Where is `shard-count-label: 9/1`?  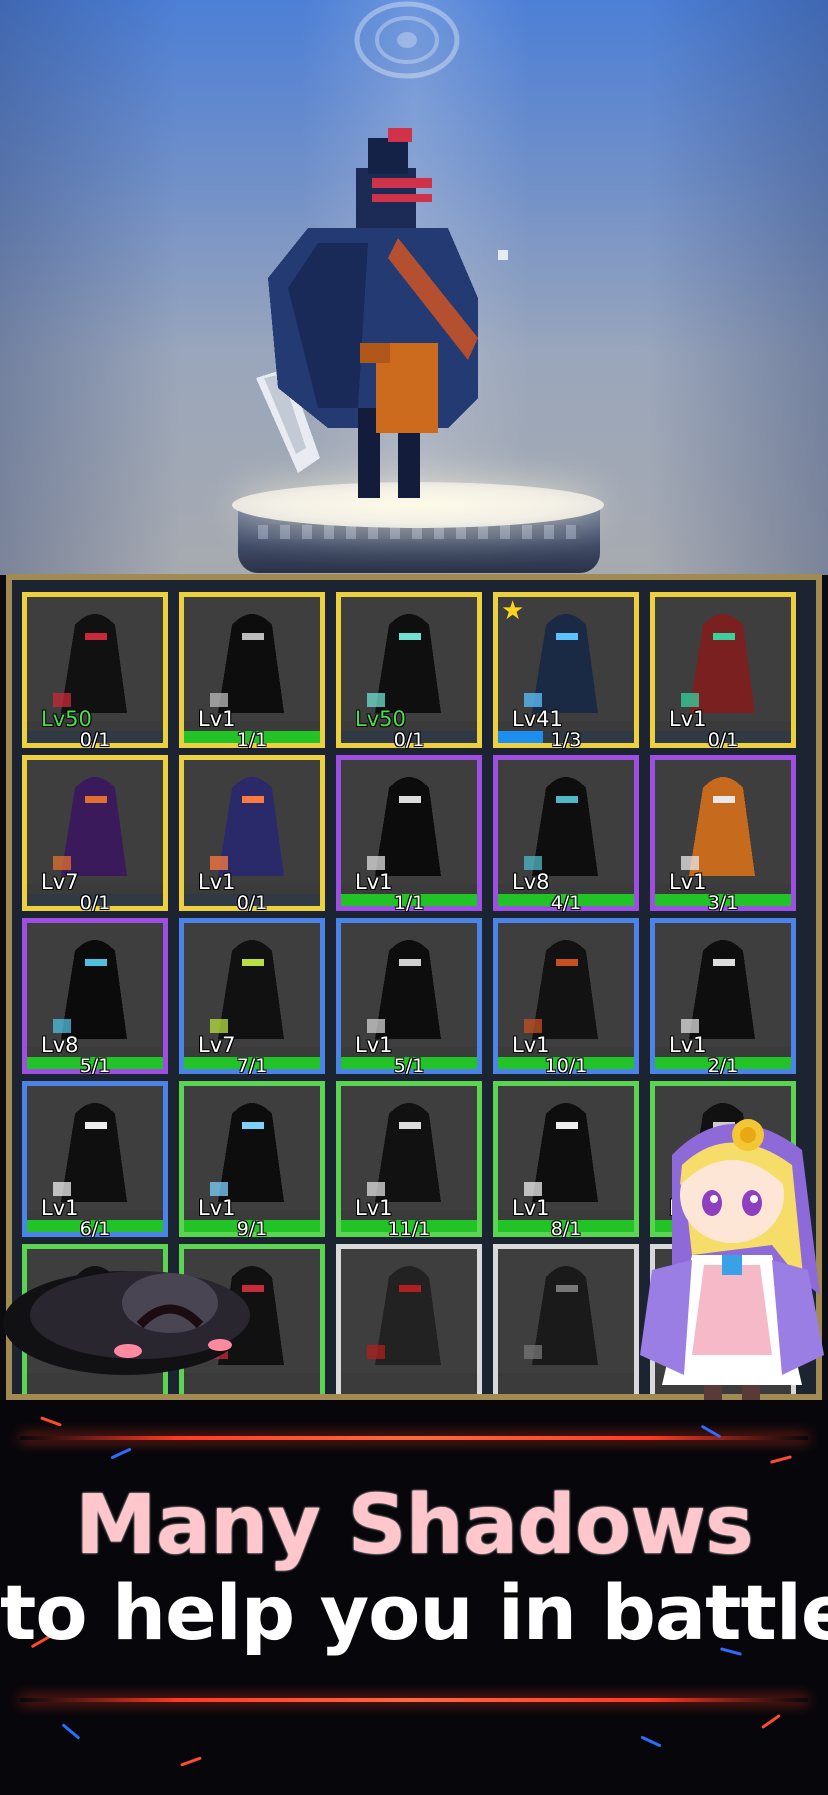 shard-count-label: 9/1 is located at coordinates (252, 1229).